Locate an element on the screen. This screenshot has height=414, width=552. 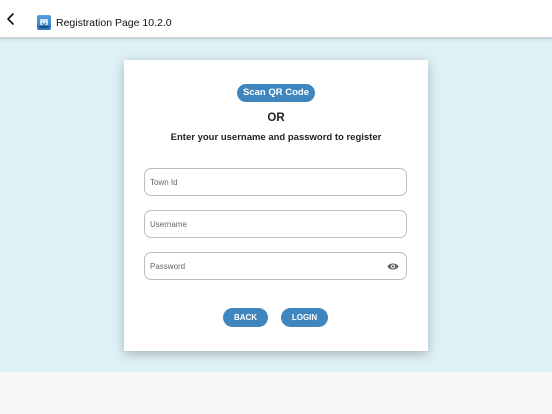
scan-qr-code-button: Scan QR Code is located at coordinates (276, 93).